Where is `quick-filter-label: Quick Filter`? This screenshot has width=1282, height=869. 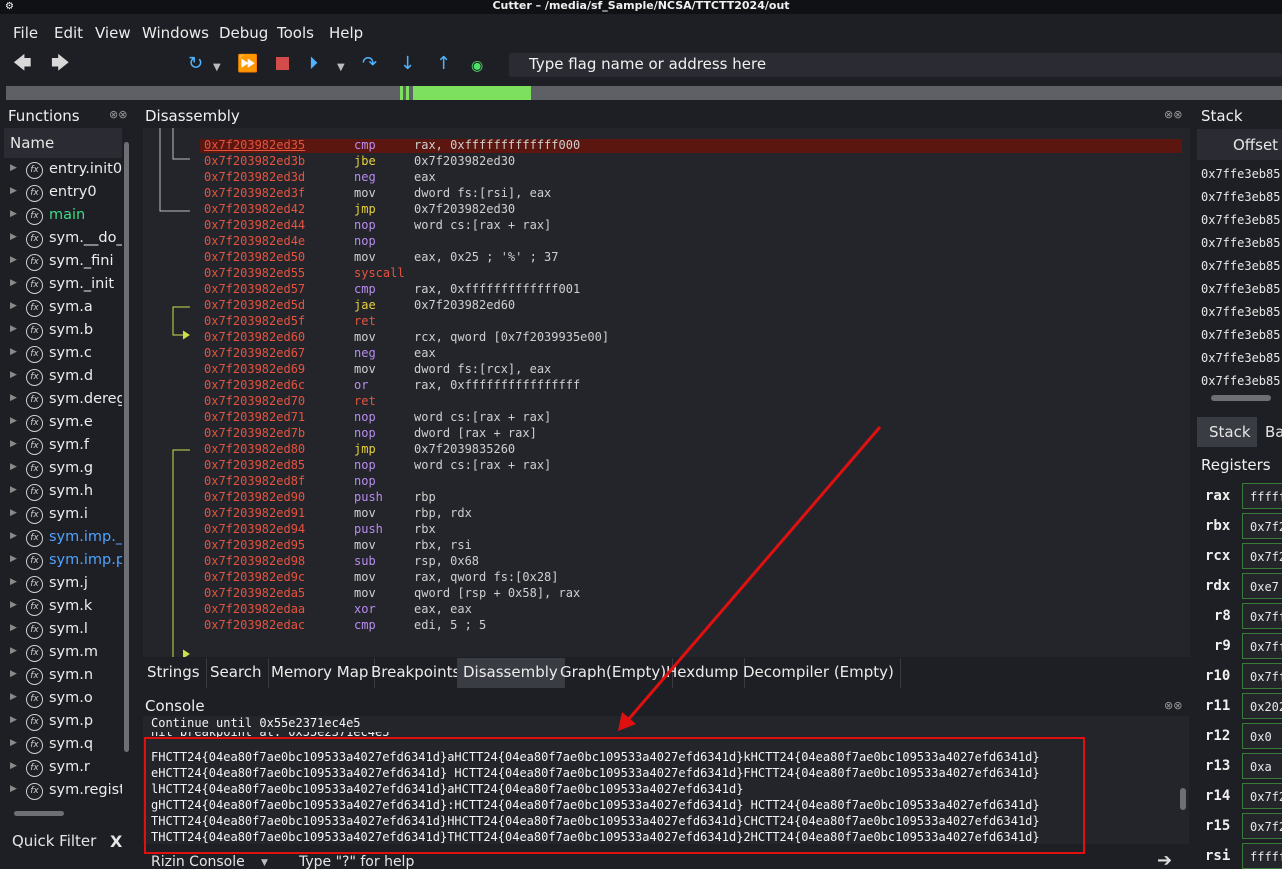 quick-filter-label: Quick Filter is located at coordinates (54, 841).